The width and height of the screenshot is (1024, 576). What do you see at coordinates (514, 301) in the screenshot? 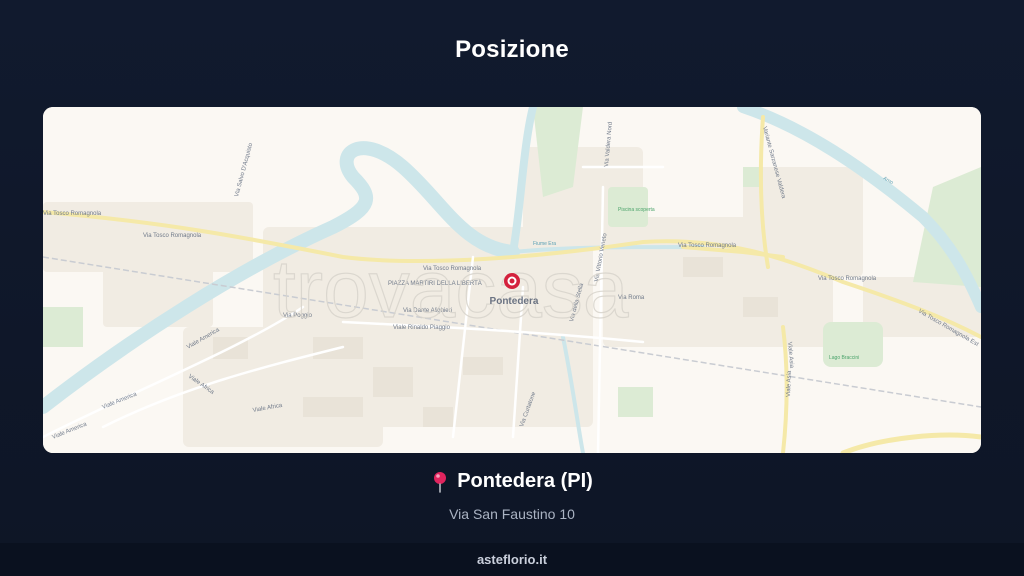
I see `city-label: Pontedera` at bounding box center [514, 301].